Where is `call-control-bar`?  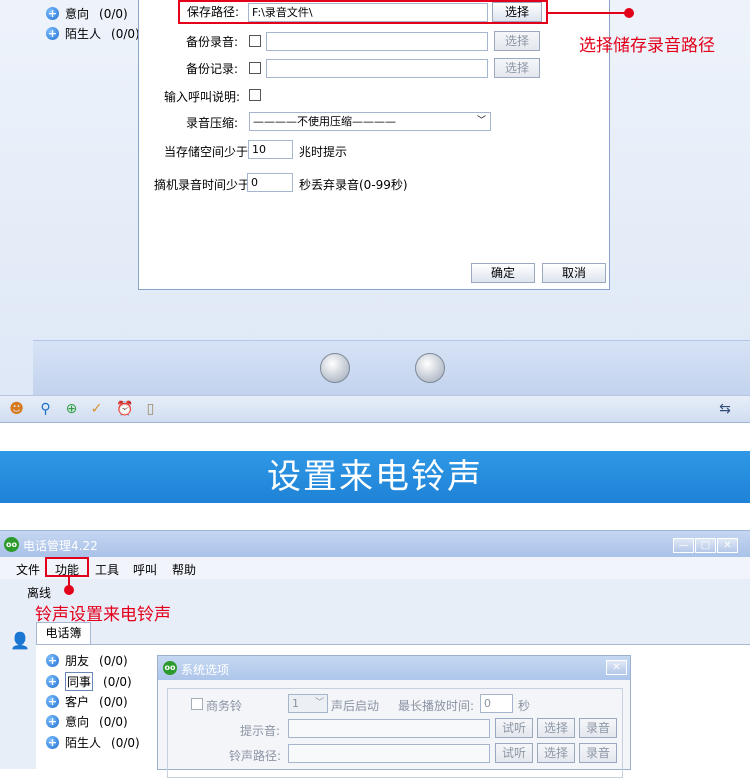 call-control-bar is located at coordinates (391, 367).